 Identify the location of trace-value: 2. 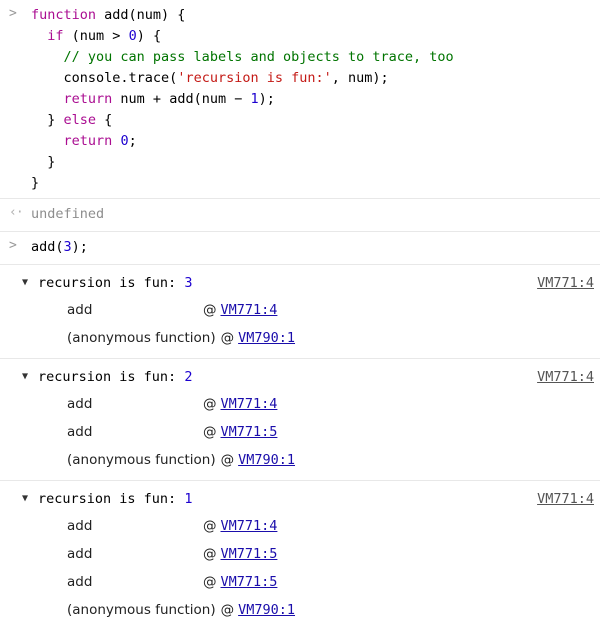
(188, 377).